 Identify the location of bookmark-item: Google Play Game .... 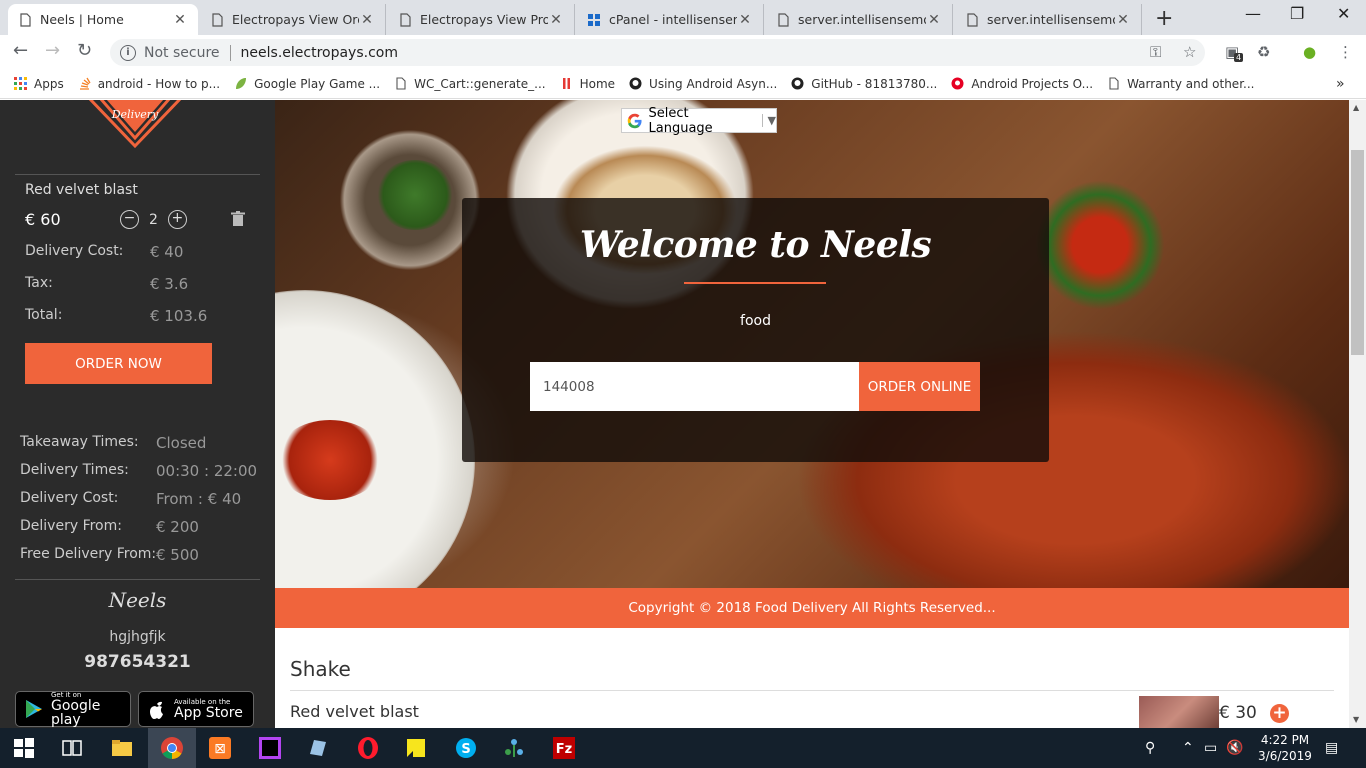
(307, 84).